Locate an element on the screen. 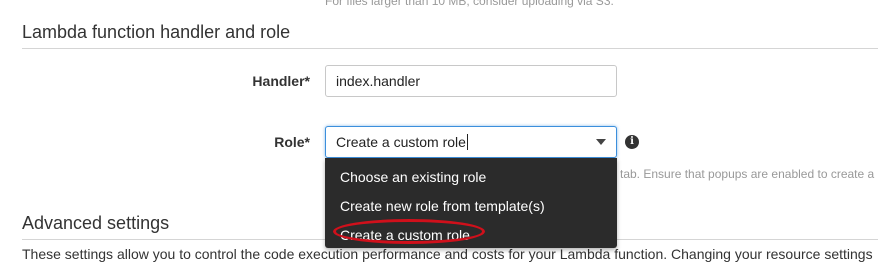 The width and height of the screenshot is (878, 264). info-icon: i is located at coordinates (632, 142).